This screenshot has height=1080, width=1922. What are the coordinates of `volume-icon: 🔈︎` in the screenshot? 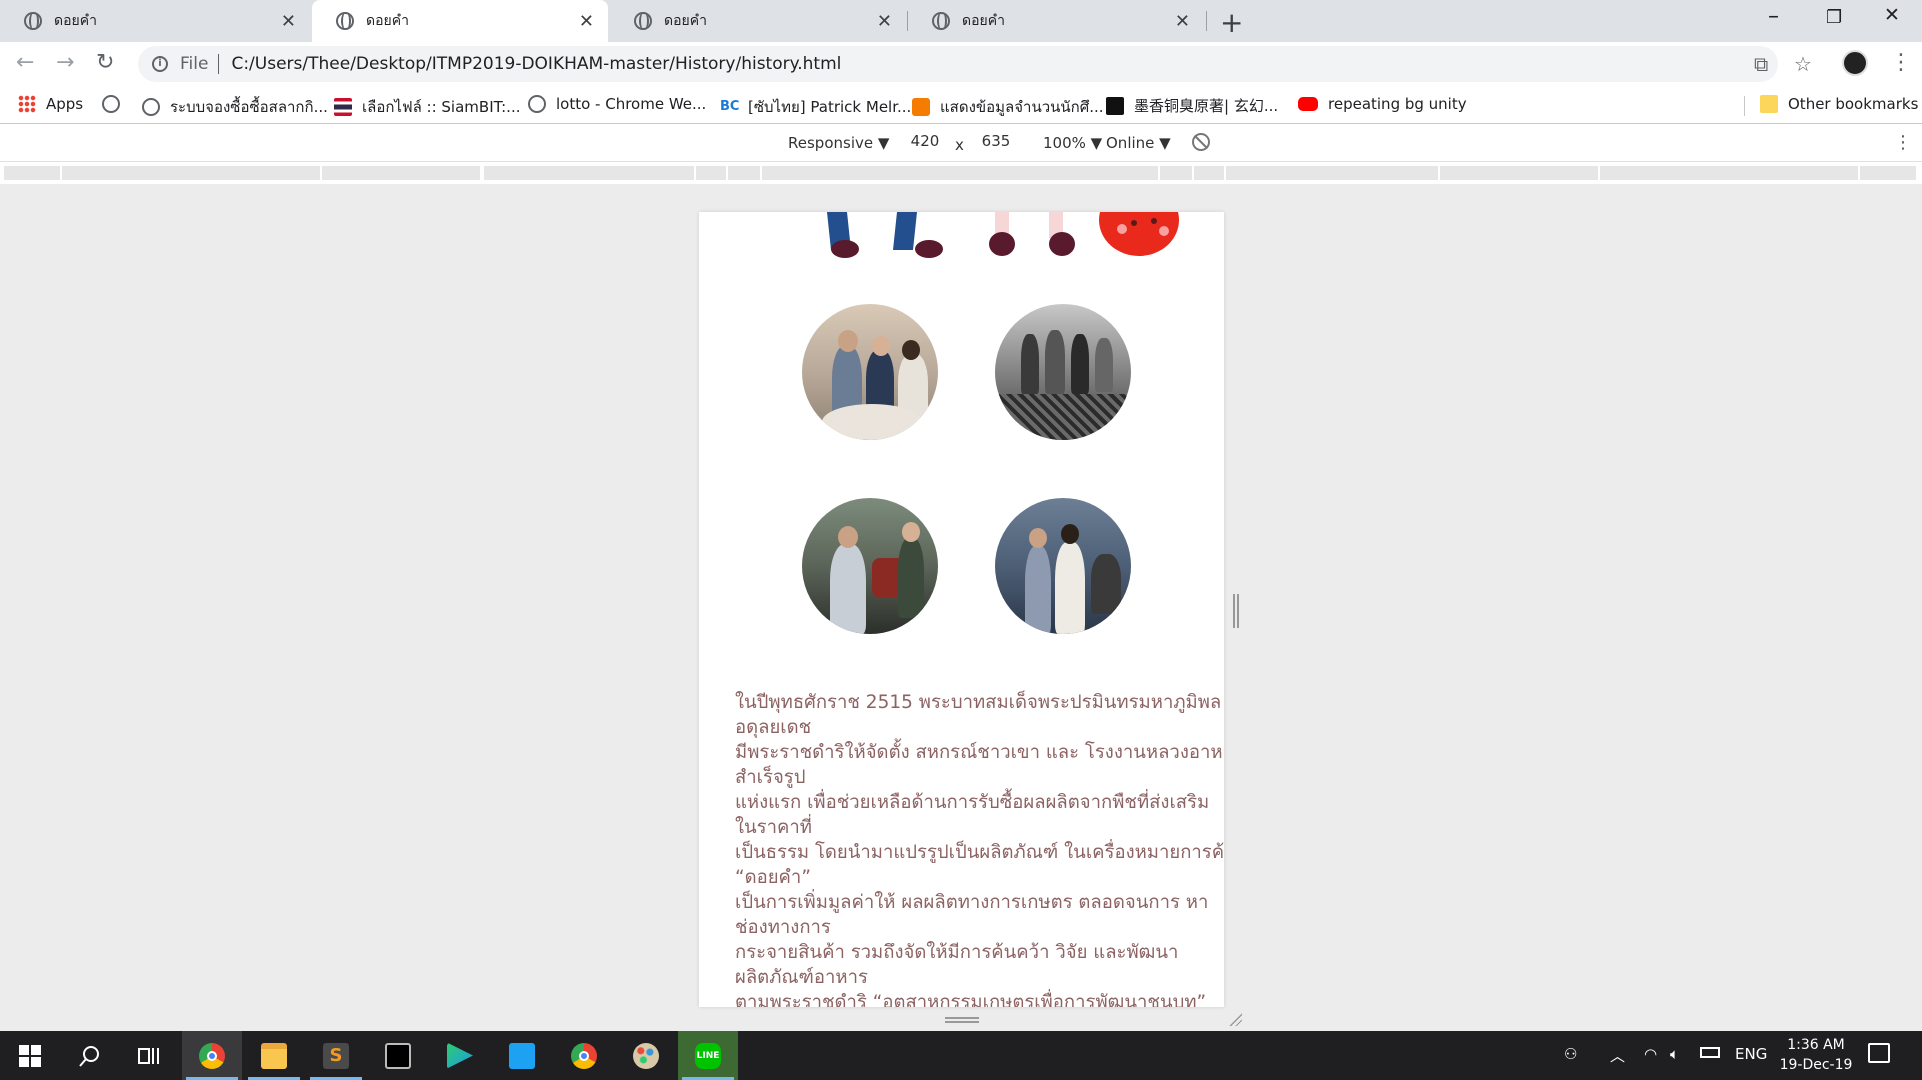 It's located at (1674, 1054).